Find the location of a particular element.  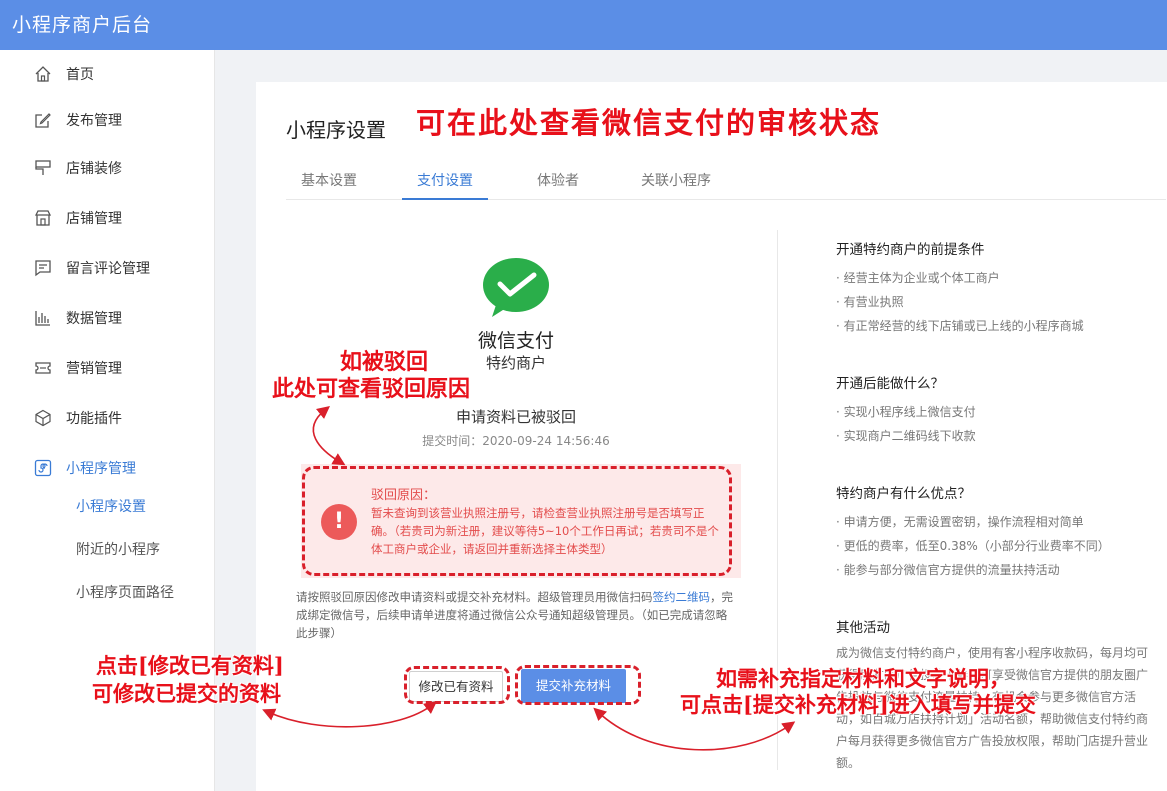

tab-linked-miniprogram: 关联小程序 is located at coordinates (676, 184).